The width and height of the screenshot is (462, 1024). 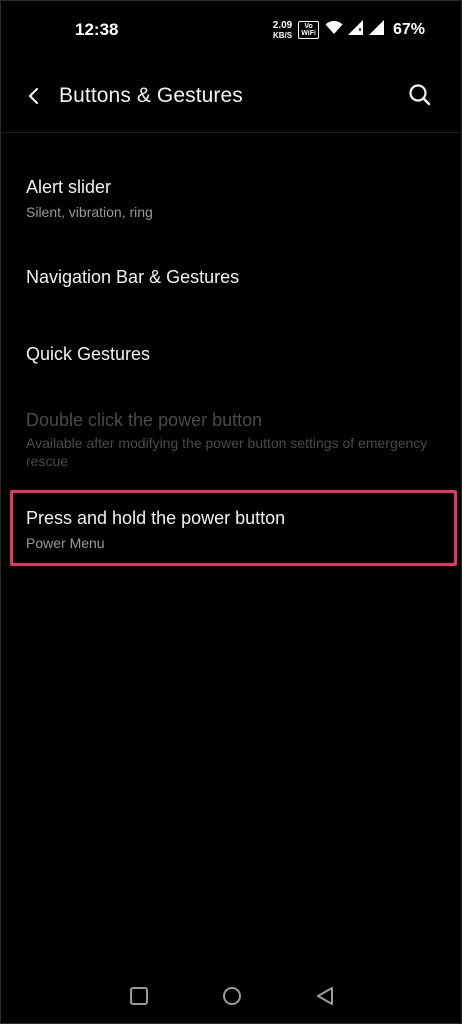 I want to click on search-button, so click(x=420, y=95).